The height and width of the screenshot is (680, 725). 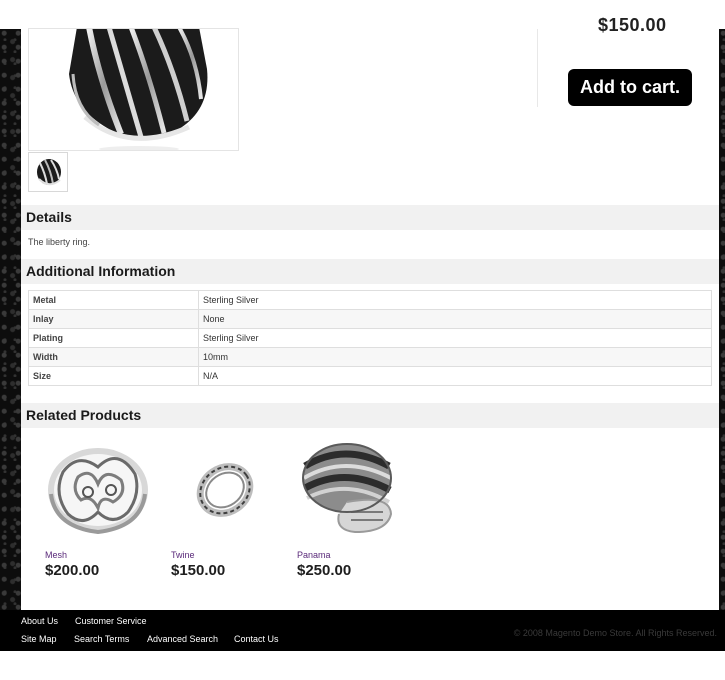 I want to click on table-row: Metal Sterling Silver, so click(x=370, y=300).